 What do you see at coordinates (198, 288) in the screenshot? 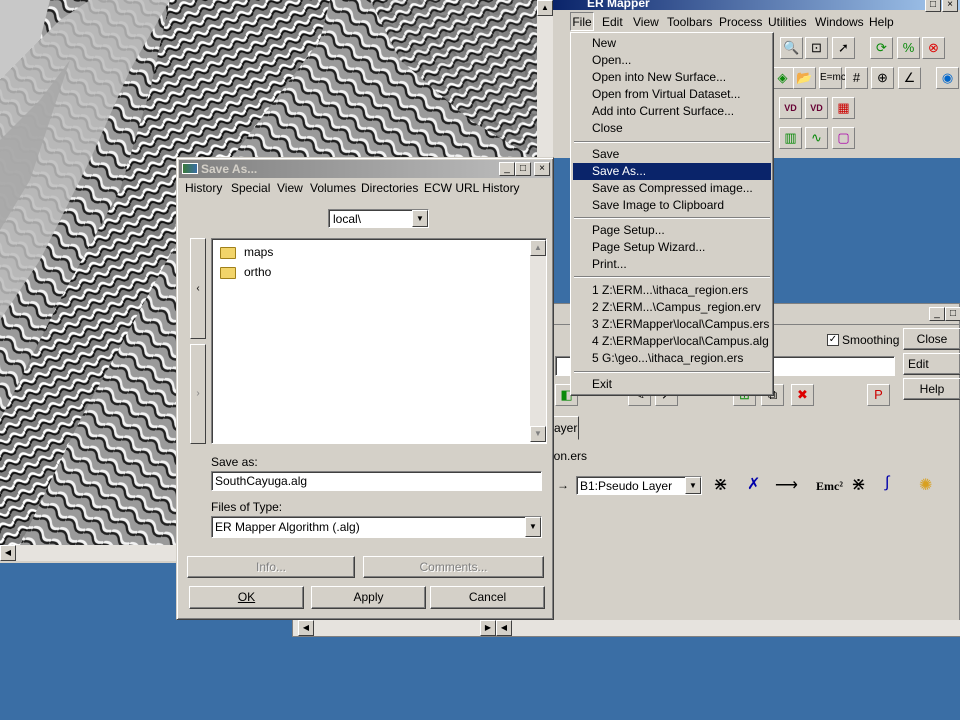
I see `back-button: ‹` at bounding box center [198, 288].